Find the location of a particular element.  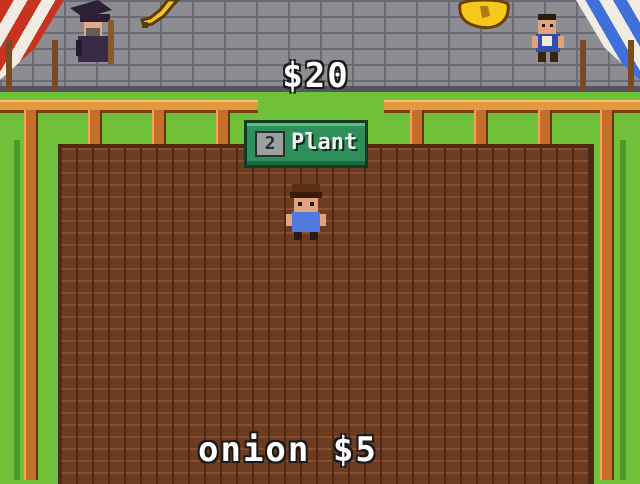

selected-item-name: onion is located at coordinates (254, 450).